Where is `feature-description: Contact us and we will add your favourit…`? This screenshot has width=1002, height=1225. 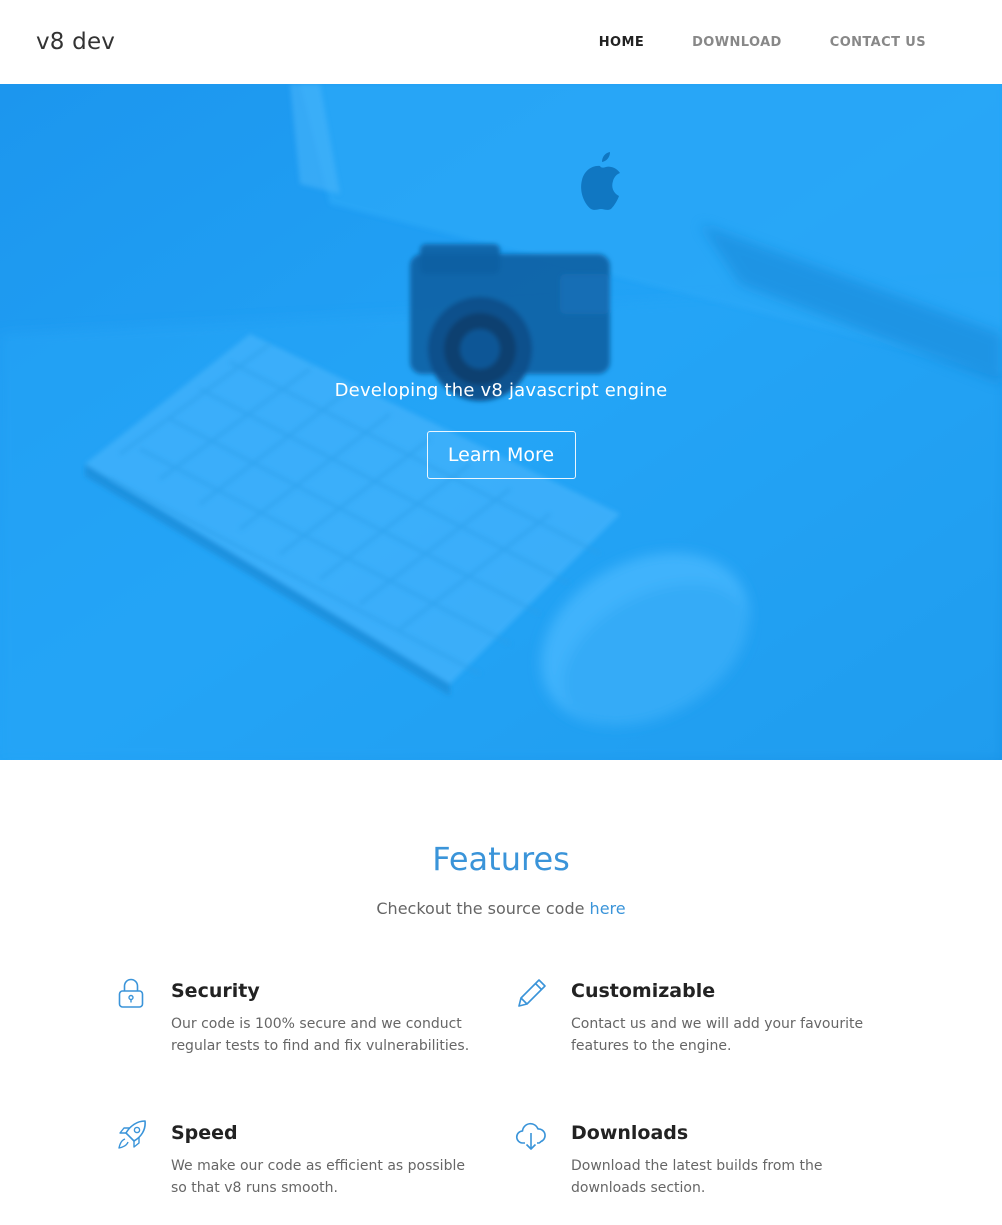
feature-description: Contact us and we will add your favourit… is located at coordinates (717, 1035).